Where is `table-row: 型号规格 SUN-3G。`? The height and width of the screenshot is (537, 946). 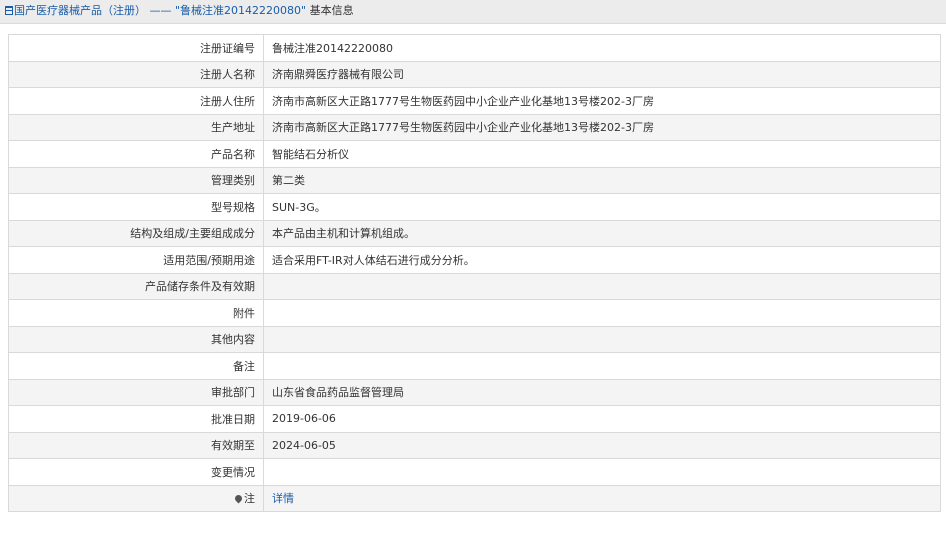
table-row: 型号规格 SUN-3G。 is located at coordinates (474, 207).